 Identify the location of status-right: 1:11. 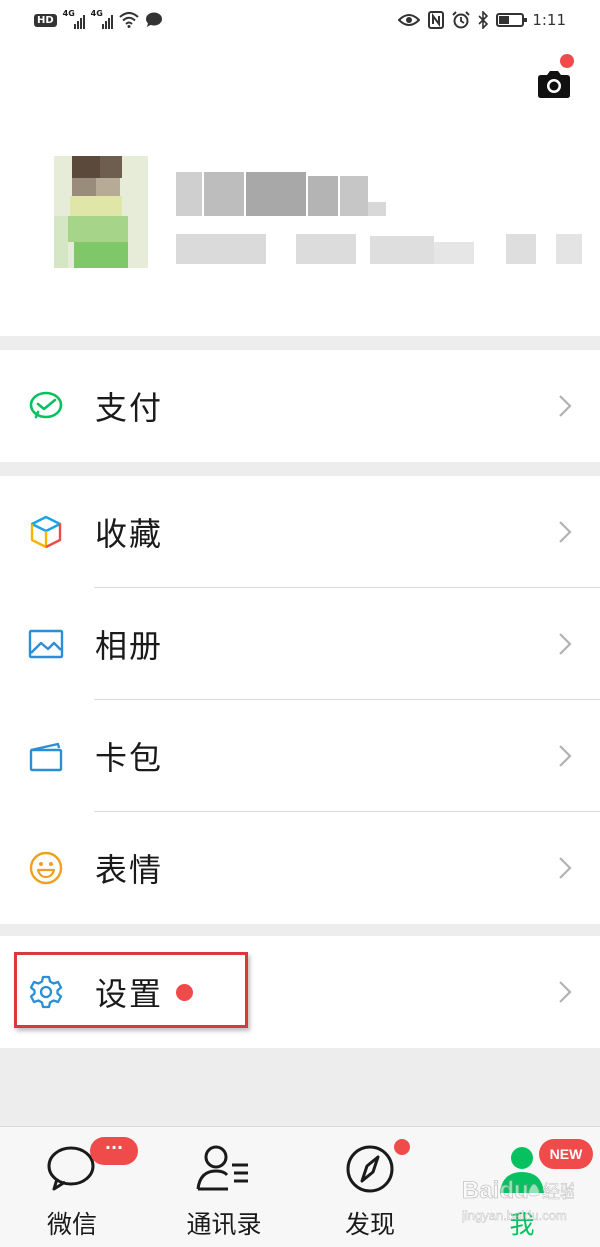
(482, 20).